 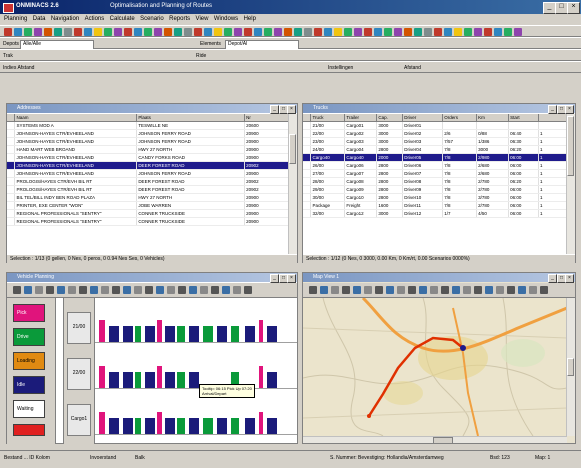 I want to click on close-button: ×, so click(x=573, y=8).